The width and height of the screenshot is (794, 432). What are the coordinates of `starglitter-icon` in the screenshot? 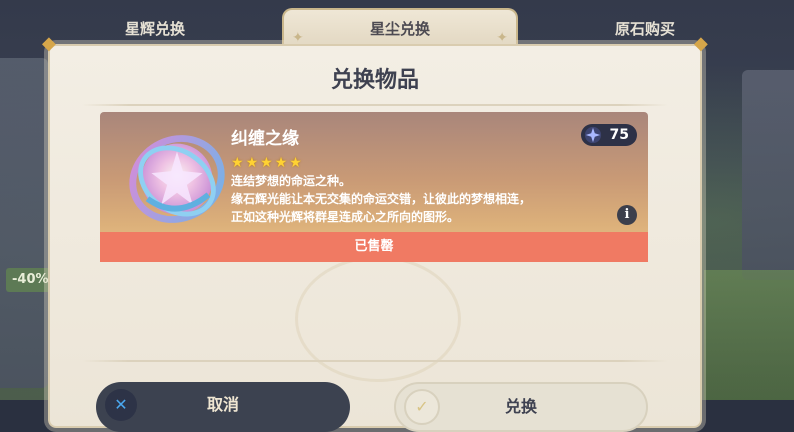 It's located at (593, 135).